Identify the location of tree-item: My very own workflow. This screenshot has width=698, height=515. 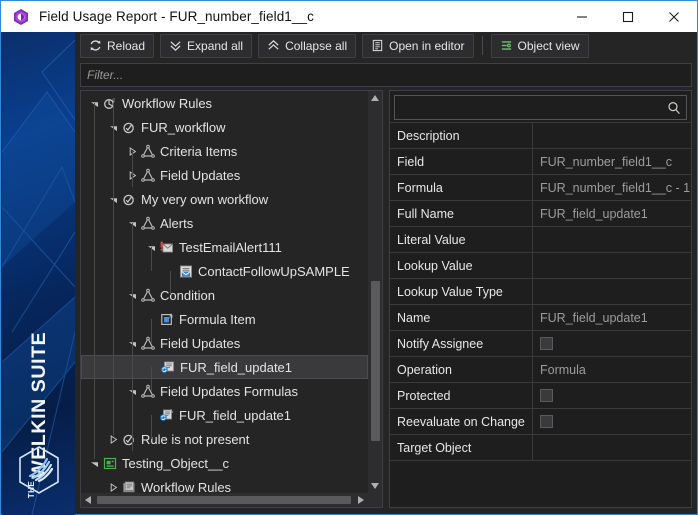
(224, 199).